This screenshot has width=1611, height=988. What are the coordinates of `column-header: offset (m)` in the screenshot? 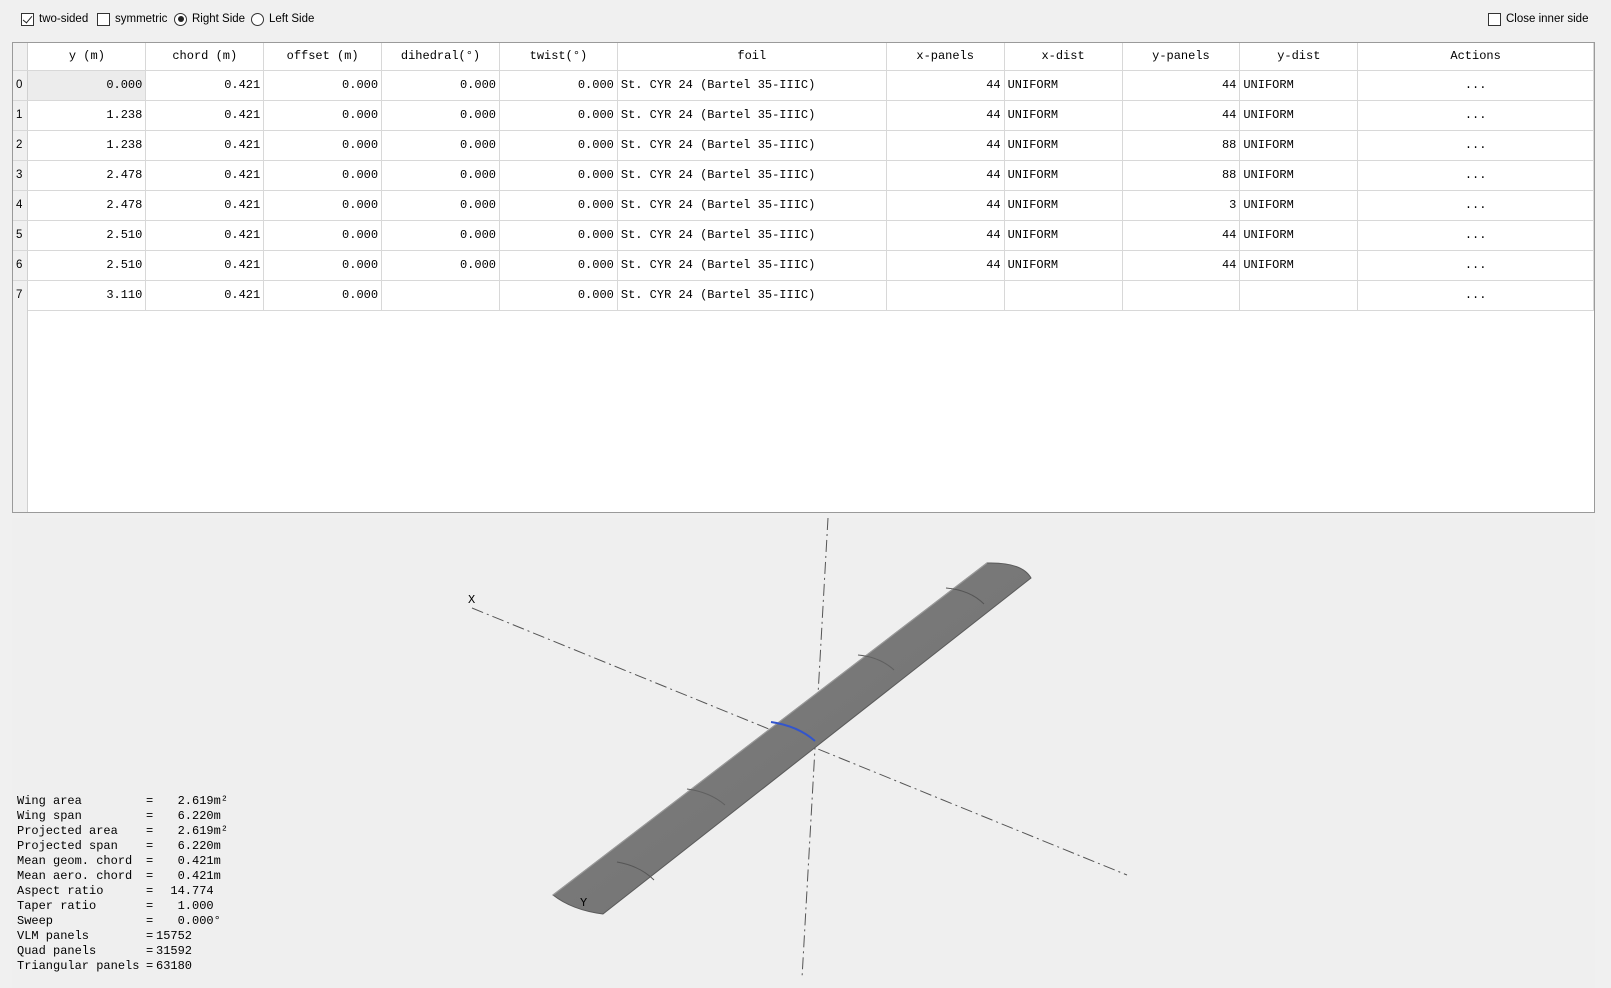 It's located at (323, 57).